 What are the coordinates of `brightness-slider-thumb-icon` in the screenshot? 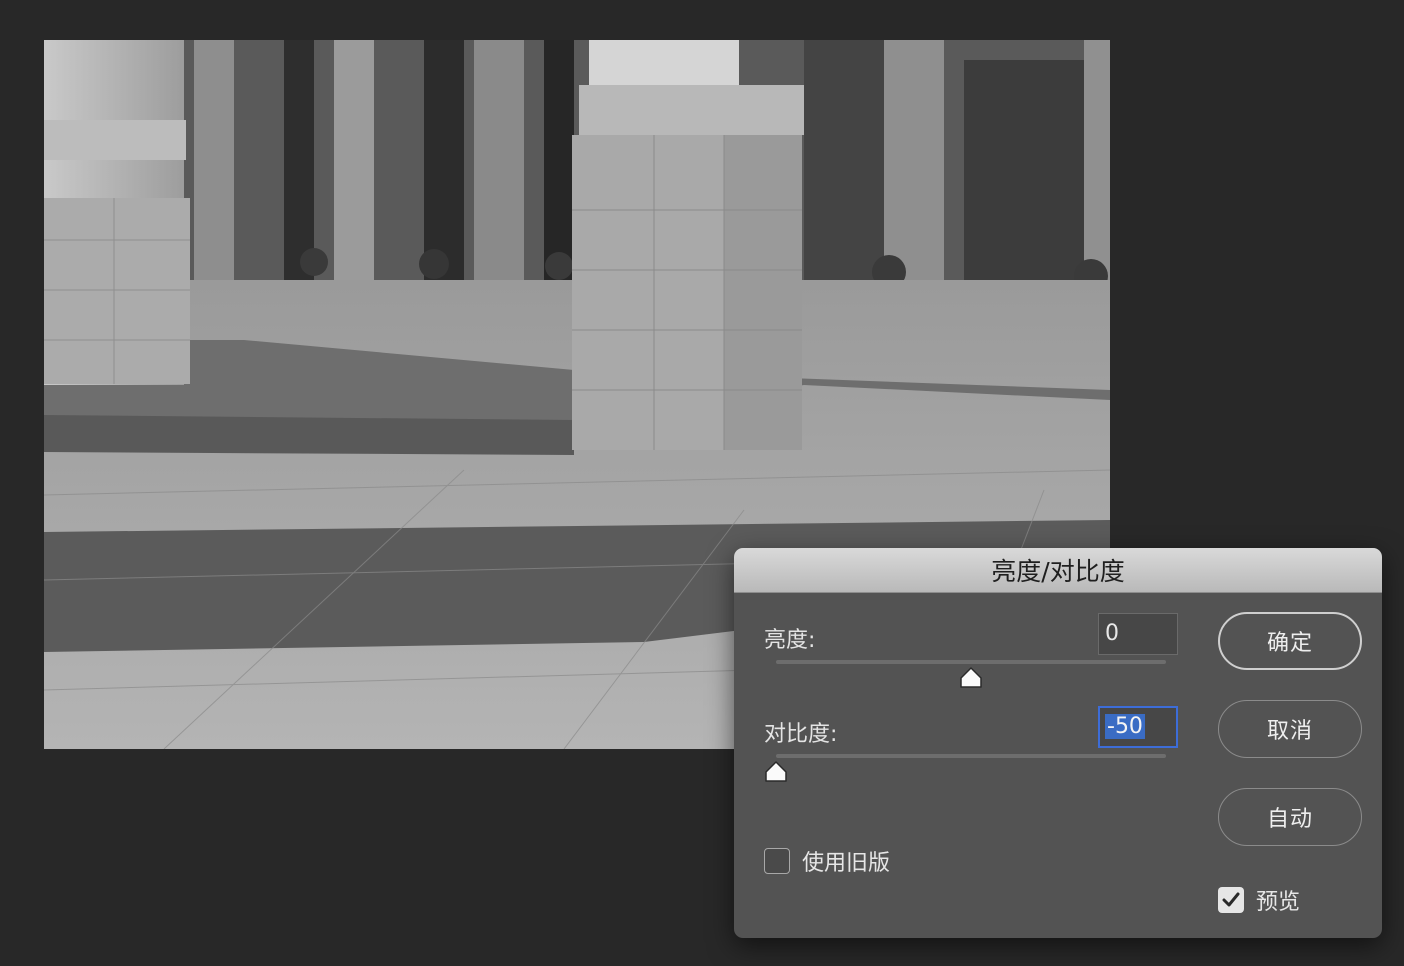 It's located at (971, 678).